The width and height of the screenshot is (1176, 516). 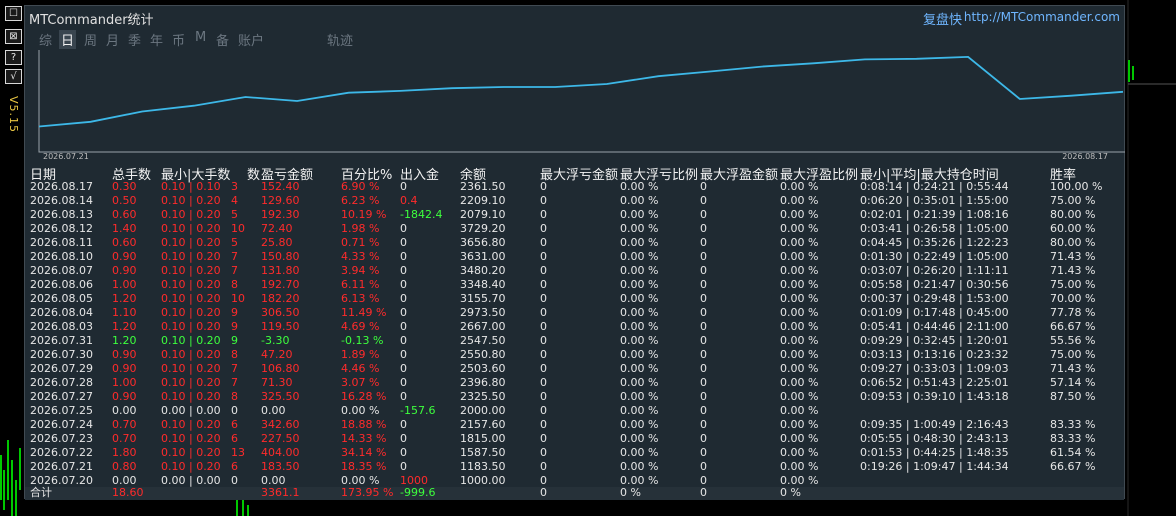 What do you see at coordinates (934, 368) in the screenshot?
I see `row-hold-time: 0:09:27 | 0:33:03 | 1:09:03` at bounding box center [934, 368].